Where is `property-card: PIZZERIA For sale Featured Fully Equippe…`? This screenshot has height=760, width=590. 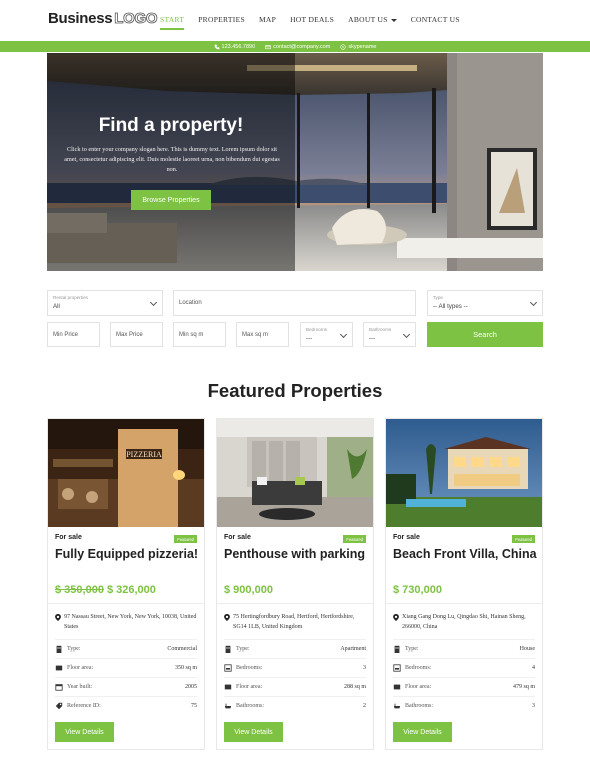
property-card: PIZZERIA For sale Featured Fully Equippe… is located at coordinates (126, 584).